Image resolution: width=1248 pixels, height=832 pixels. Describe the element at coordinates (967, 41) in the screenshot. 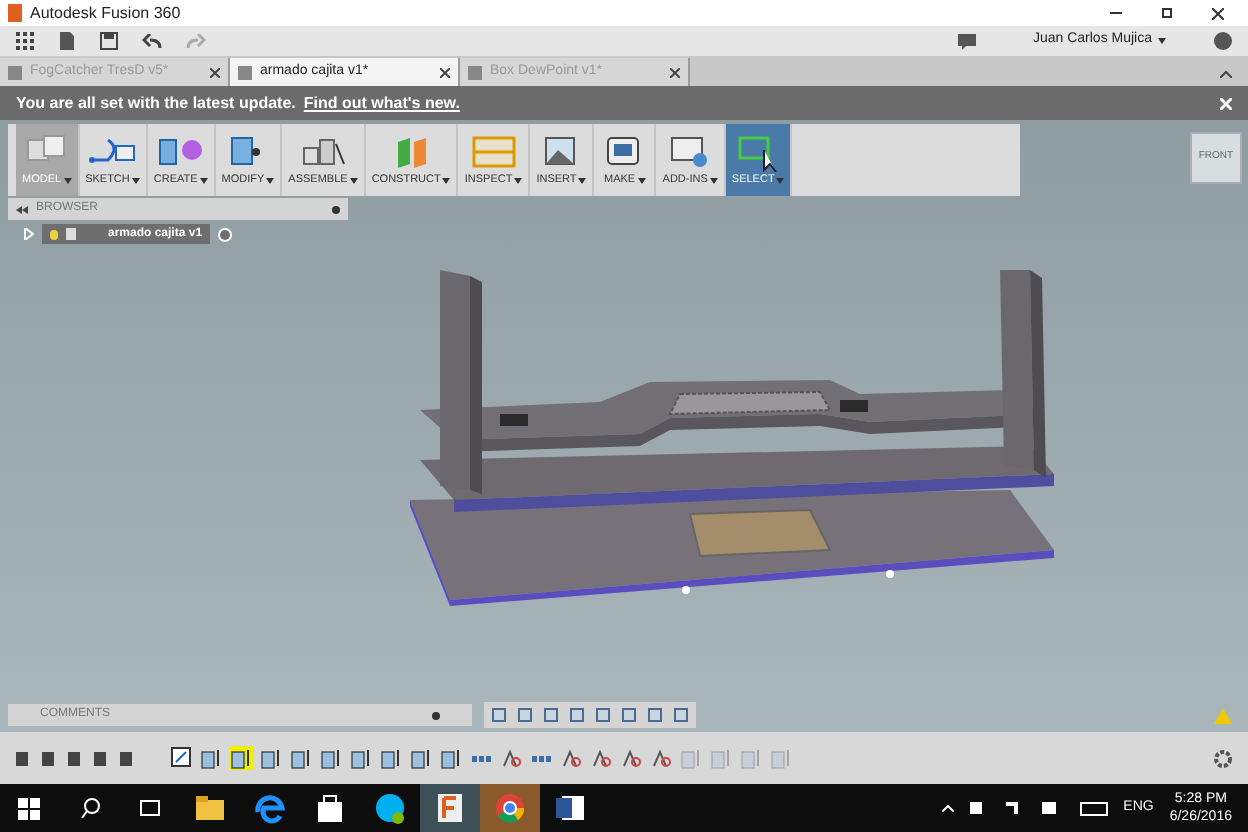

I see `chat-icon` at that location.